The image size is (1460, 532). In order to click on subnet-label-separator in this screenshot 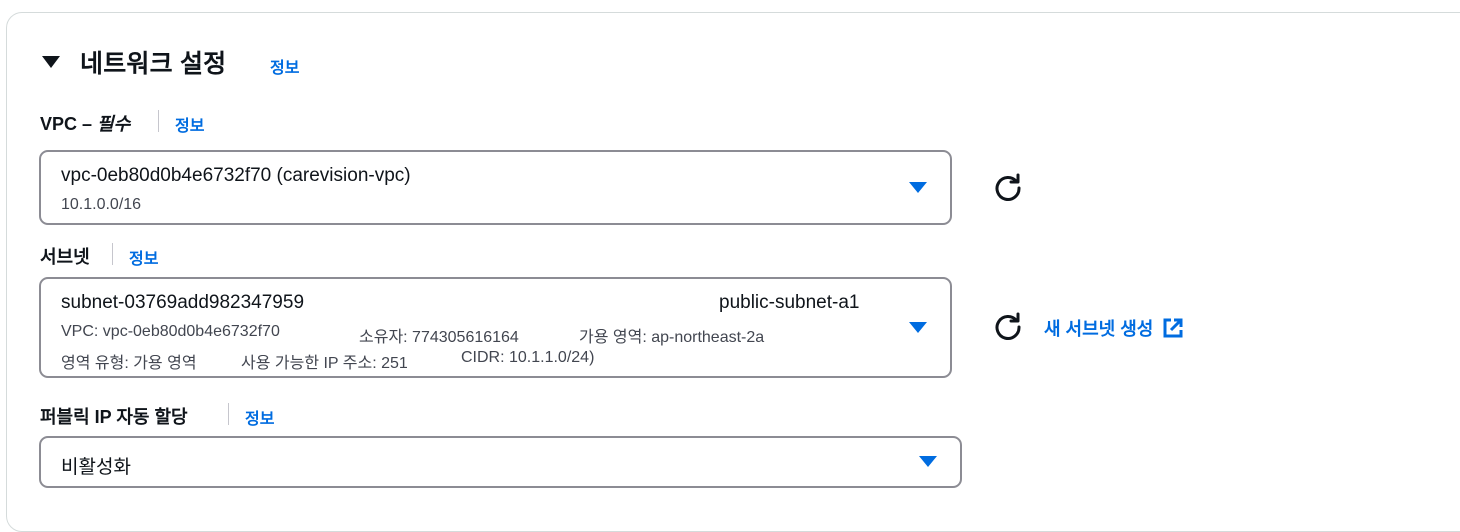, I will do `click(112, 254)`.